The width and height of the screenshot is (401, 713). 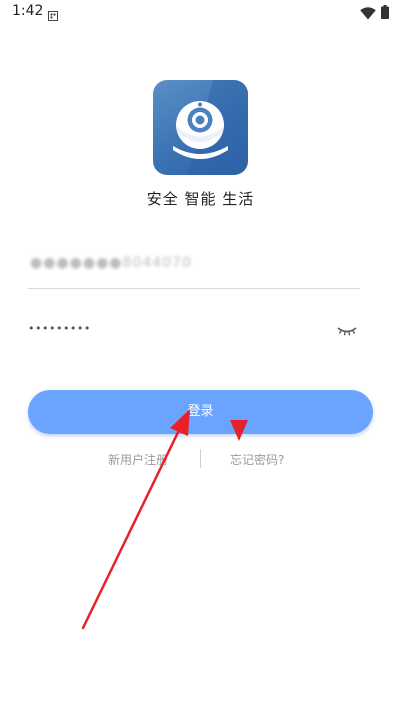 I want to click on login-button: 登录, so click(x=200, y=412).